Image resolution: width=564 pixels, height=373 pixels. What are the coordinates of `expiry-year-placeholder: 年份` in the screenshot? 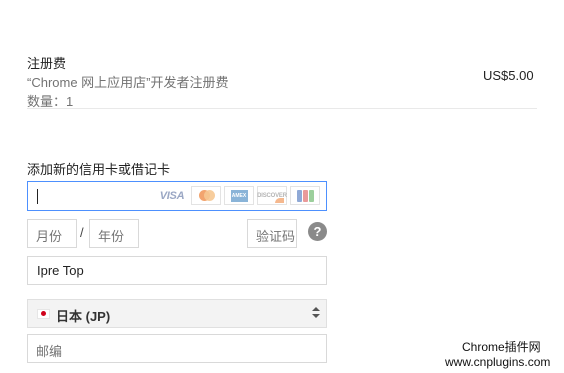 It's located at (111, 236).